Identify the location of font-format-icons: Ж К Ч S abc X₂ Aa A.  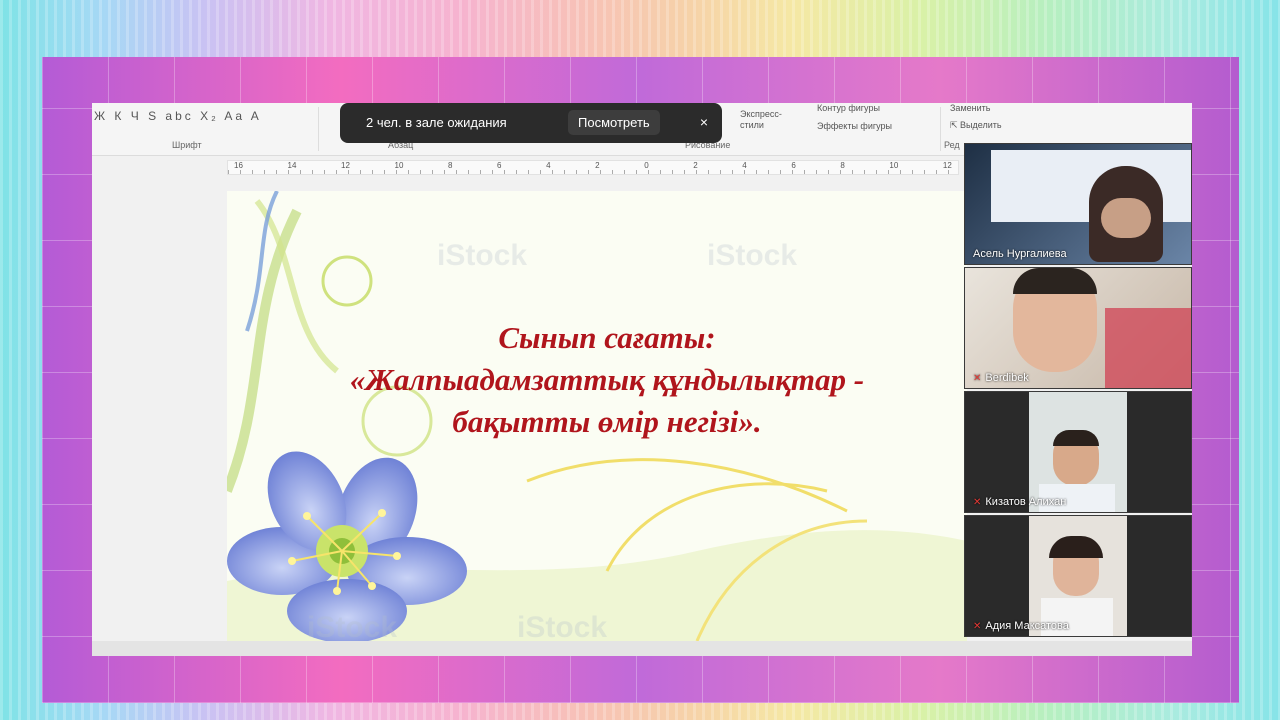
(178, 116).